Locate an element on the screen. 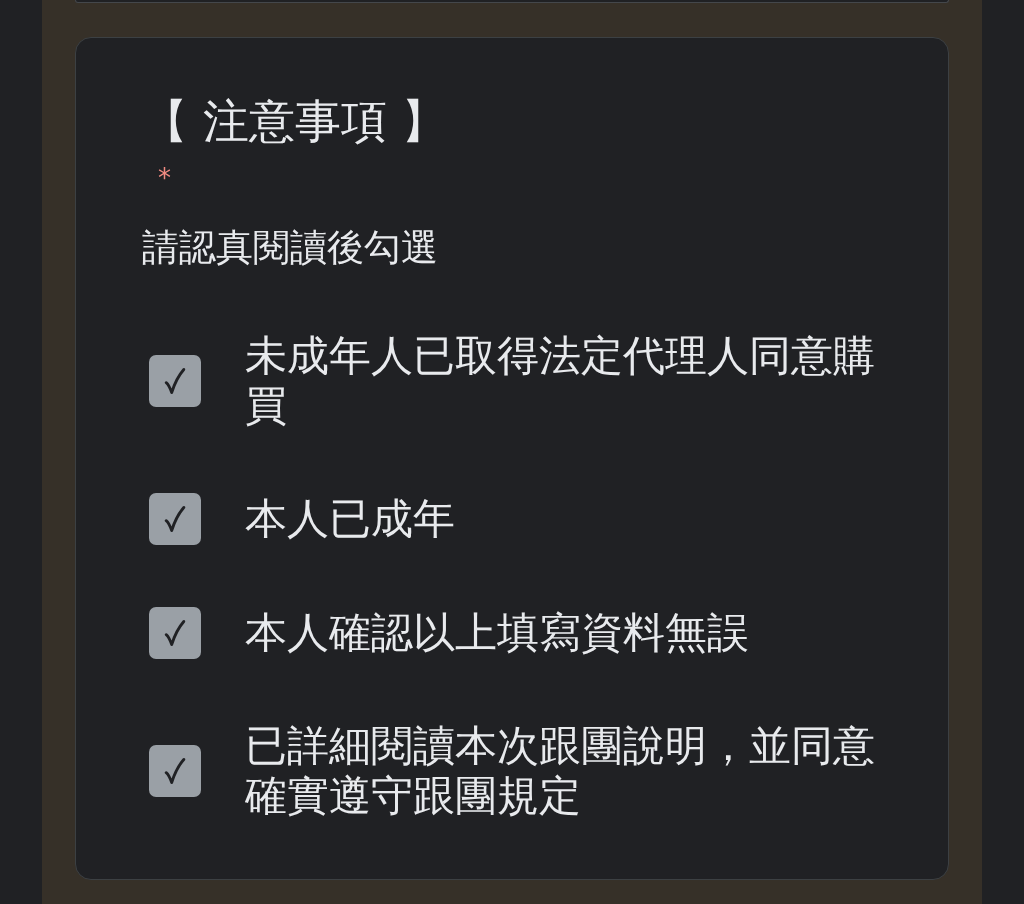  option-label: 本人確認以上填寫資料無誤 is located at coordinates (565, 633).